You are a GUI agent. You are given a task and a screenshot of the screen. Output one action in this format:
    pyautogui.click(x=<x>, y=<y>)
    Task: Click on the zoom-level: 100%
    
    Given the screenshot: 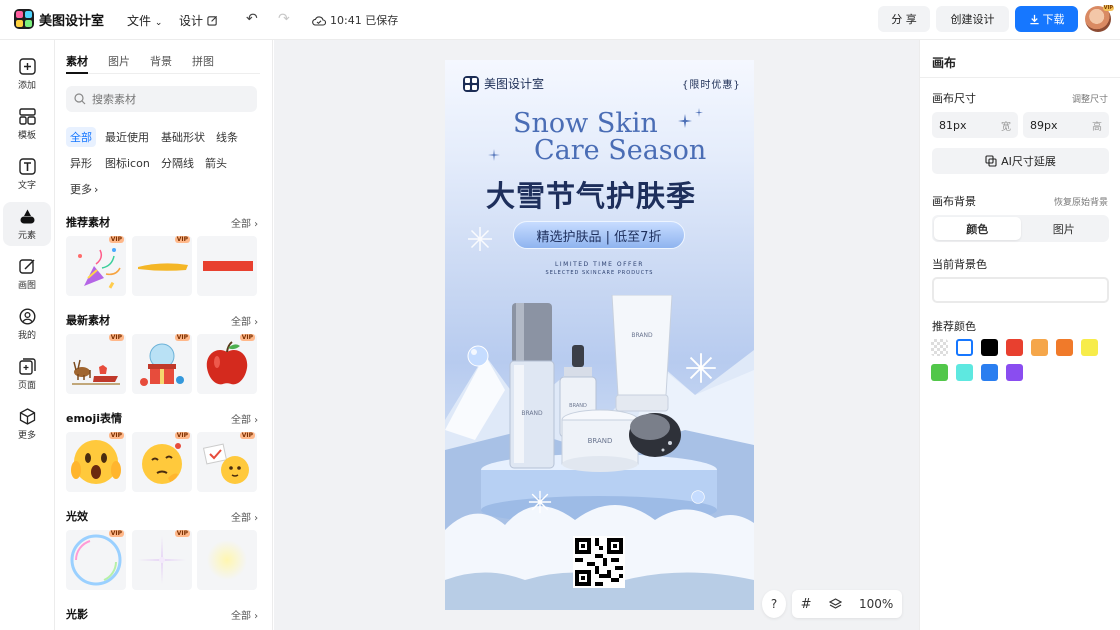 What is the action you would take?
    pyautogui.click(x=876, y=604)
    